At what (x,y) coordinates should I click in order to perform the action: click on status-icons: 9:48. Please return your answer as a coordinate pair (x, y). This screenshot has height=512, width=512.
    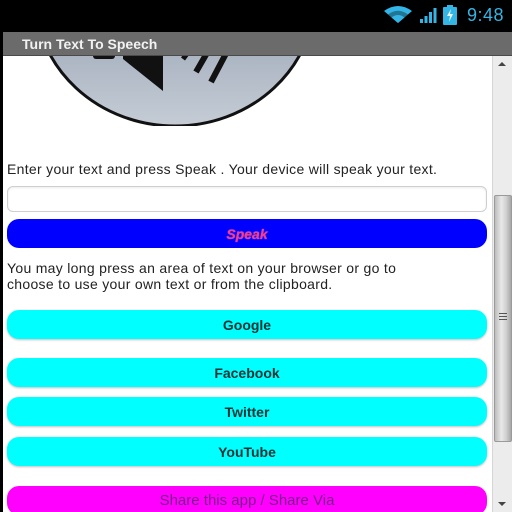
    Looking at the image, I should click on (443, 15).